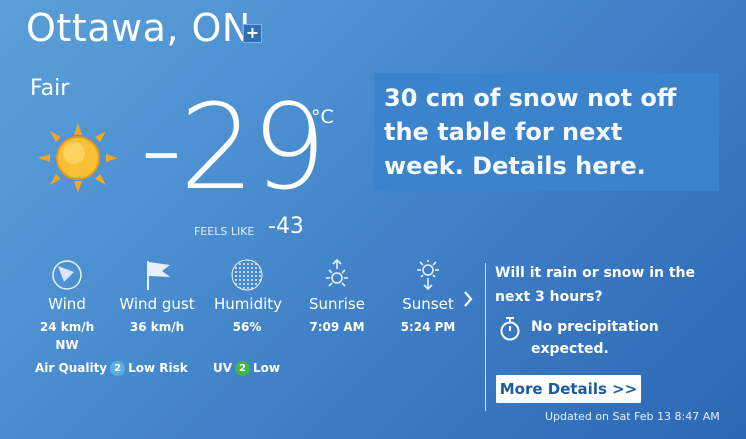  I want to click on wind-icon, so click(67, 275).